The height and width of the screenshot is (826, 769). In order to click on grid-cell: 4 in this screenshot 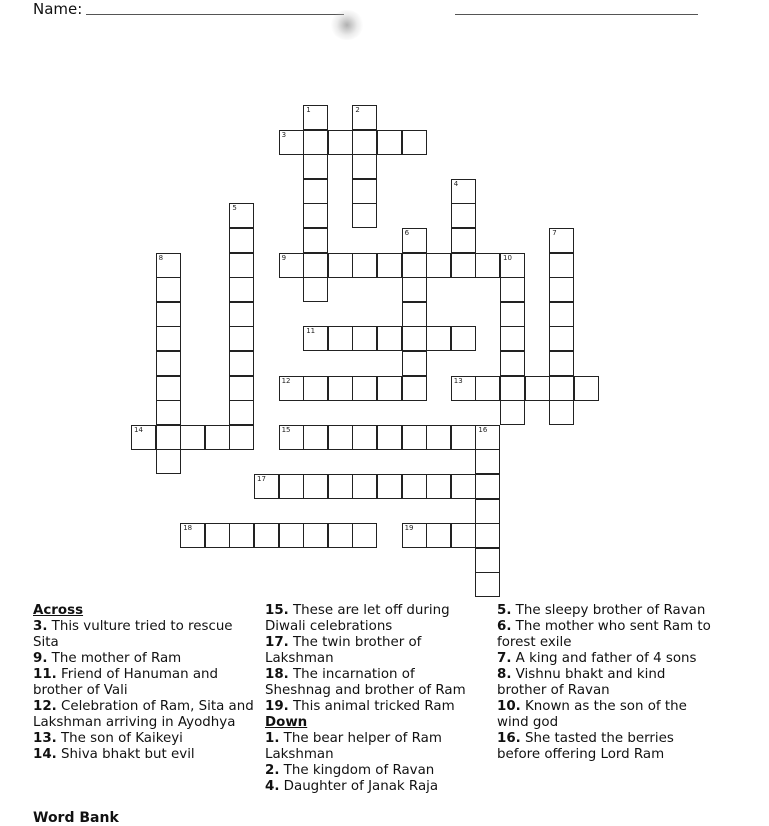, I will do `click(463, 191)`.